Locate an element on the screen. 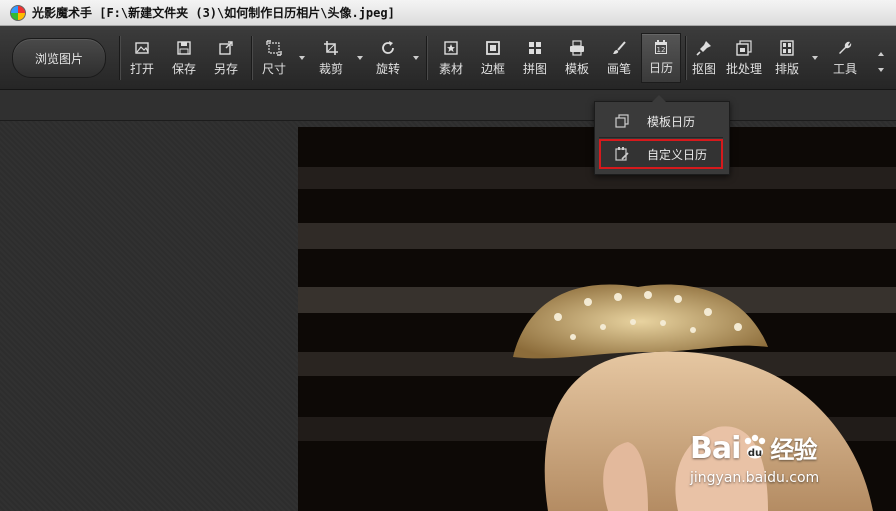 The height and width of the screenshot is (511, 896). menu-item-template-calendar: 模板日历 is located at coordinates (661, 121).